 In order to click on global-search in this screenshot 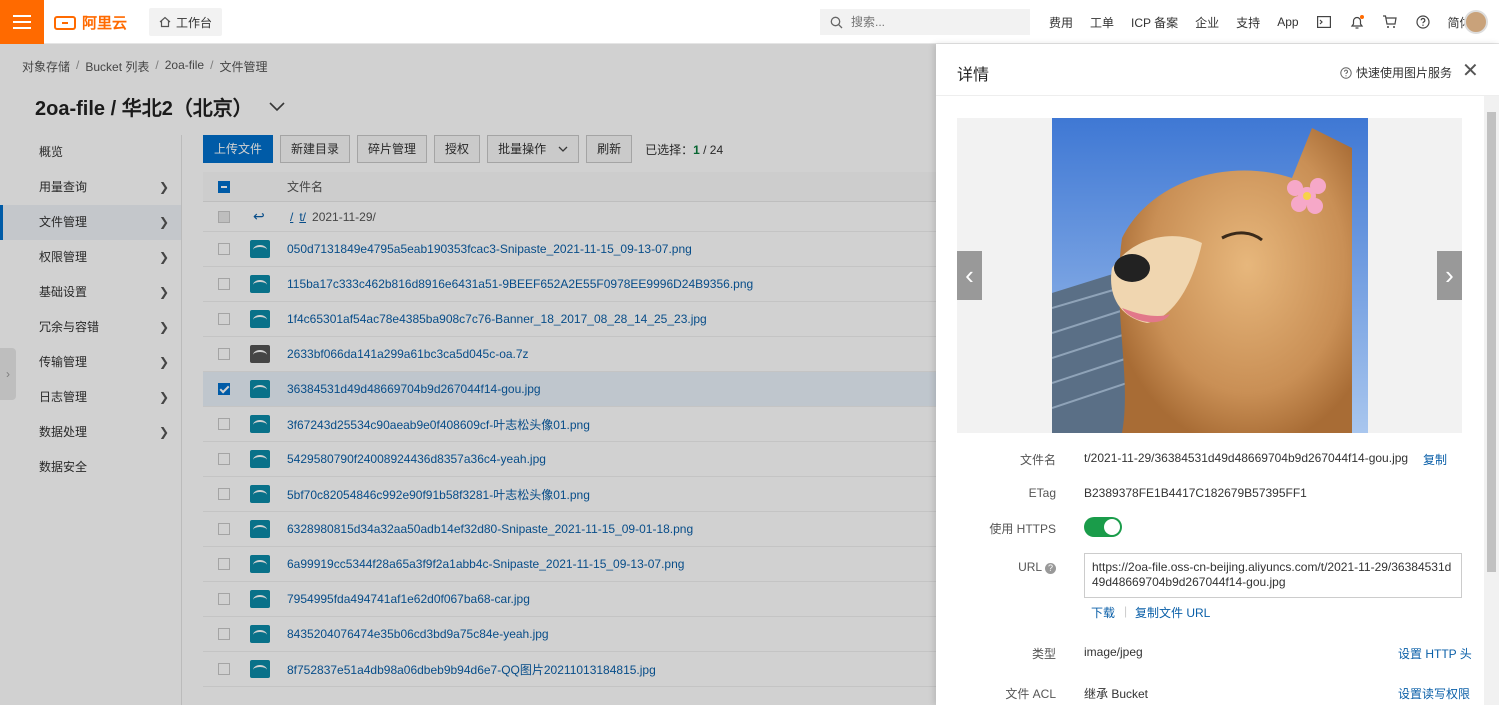, I will do `click(925, 22)`.